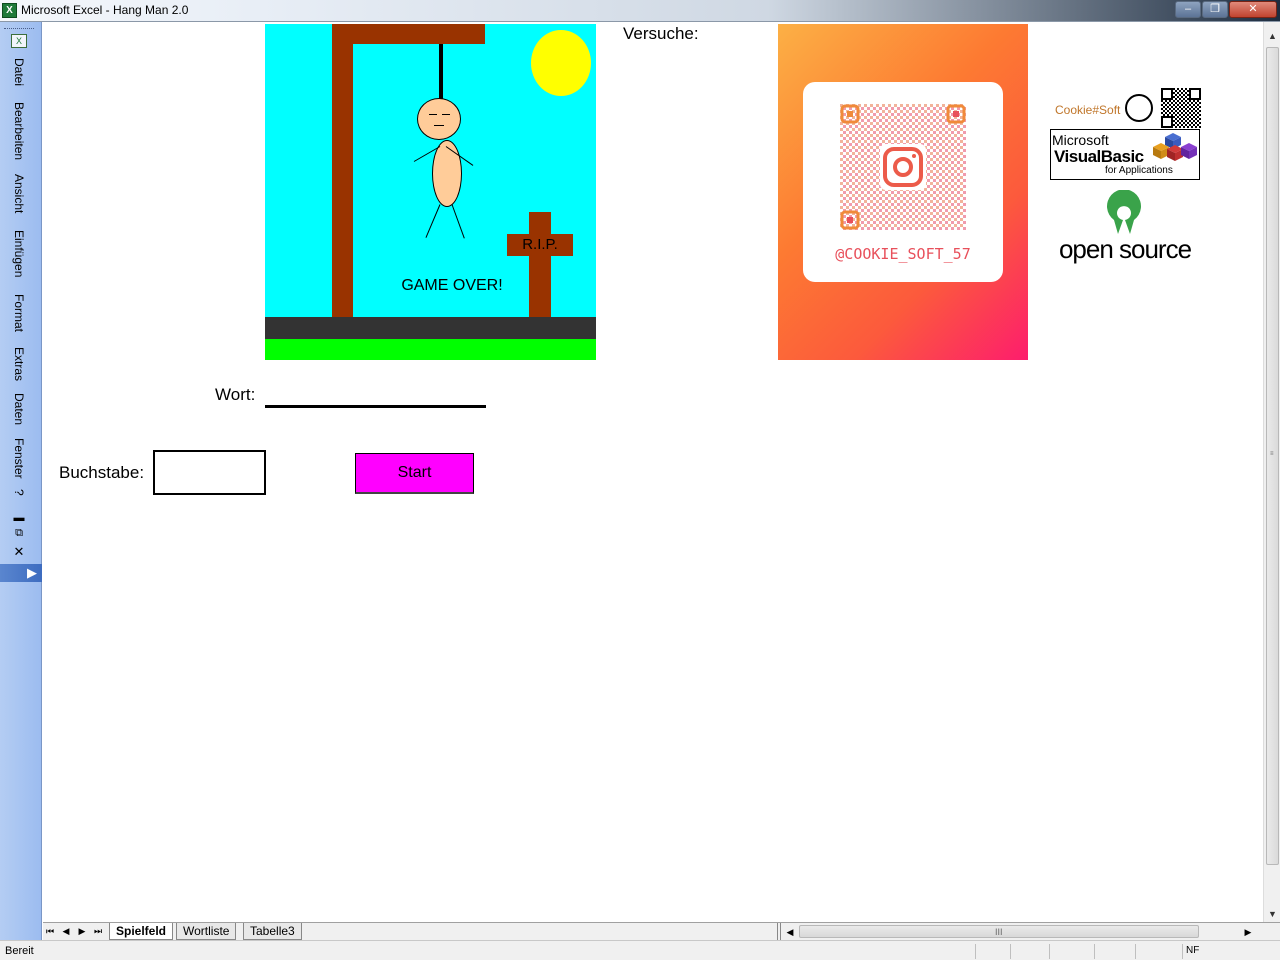  What do you see at coordinates (433, 114) in the screenshot?
I see `left-eye` at bounding box center [433, 114].